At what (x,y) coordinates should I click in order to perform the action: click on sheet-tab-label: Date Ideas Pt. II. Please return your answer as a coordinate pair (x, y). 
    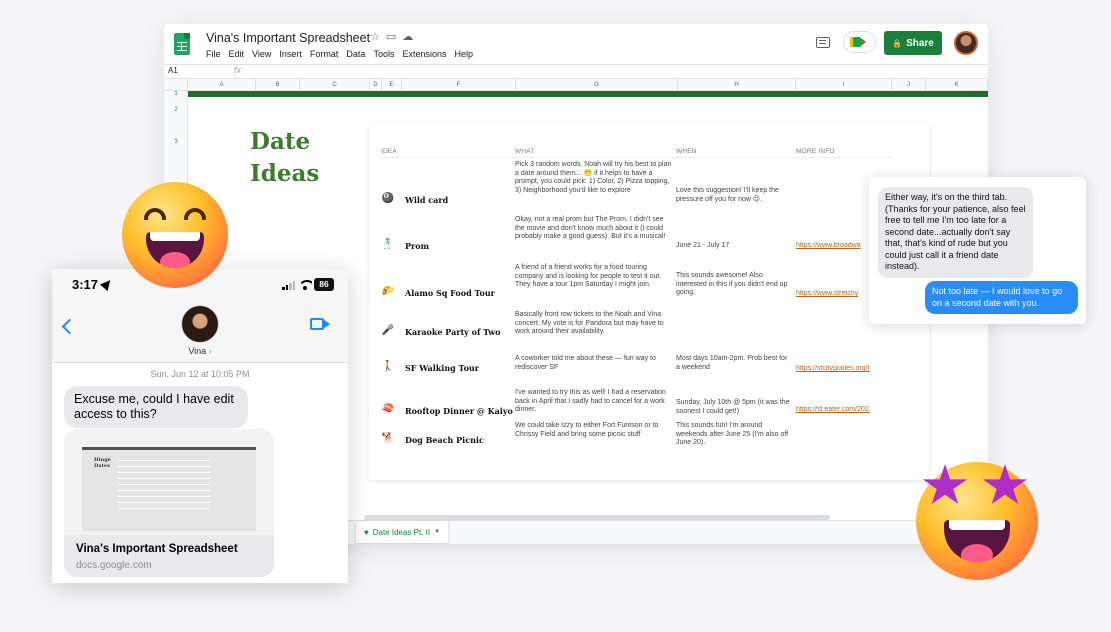
    Looking at the image, I should click on (401, 532).